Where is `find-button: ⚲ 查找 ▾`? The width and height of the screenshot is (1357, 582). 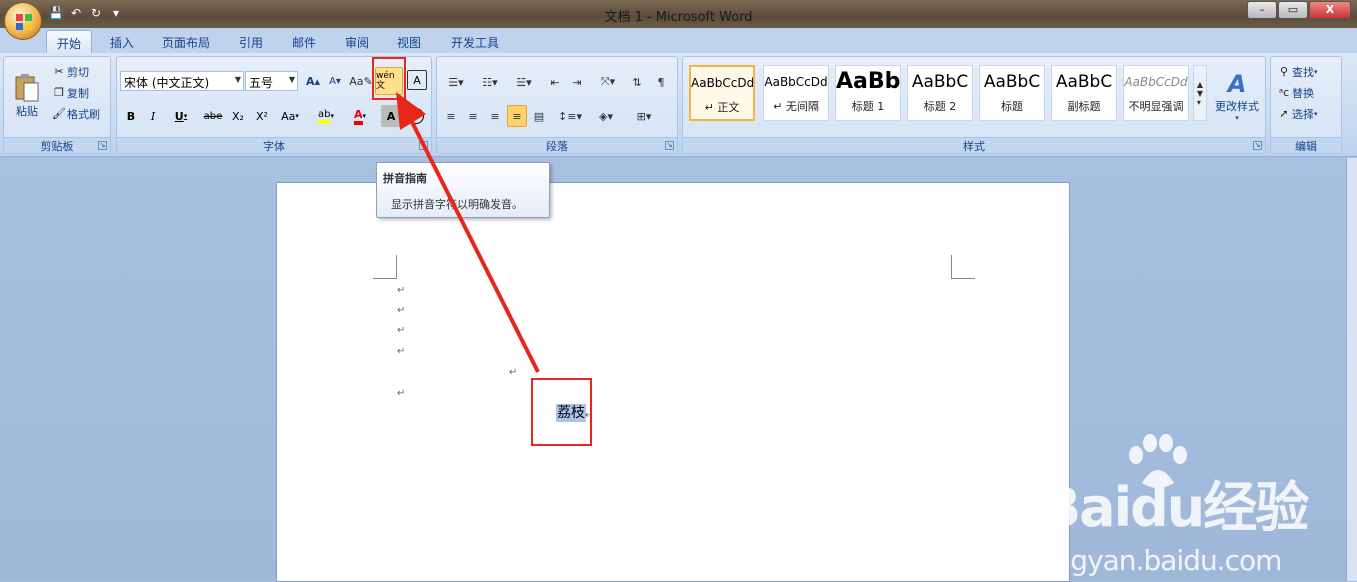 find-button: ⚲ 查找 ▾ is located at coordinates (1307, 72).